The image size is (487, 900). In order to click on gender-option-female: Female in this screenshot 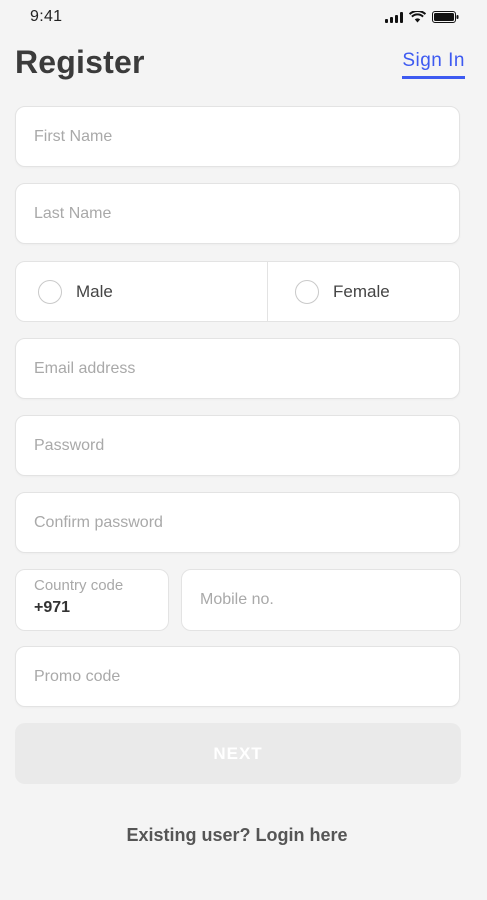, I will do `click(363, 291)`.